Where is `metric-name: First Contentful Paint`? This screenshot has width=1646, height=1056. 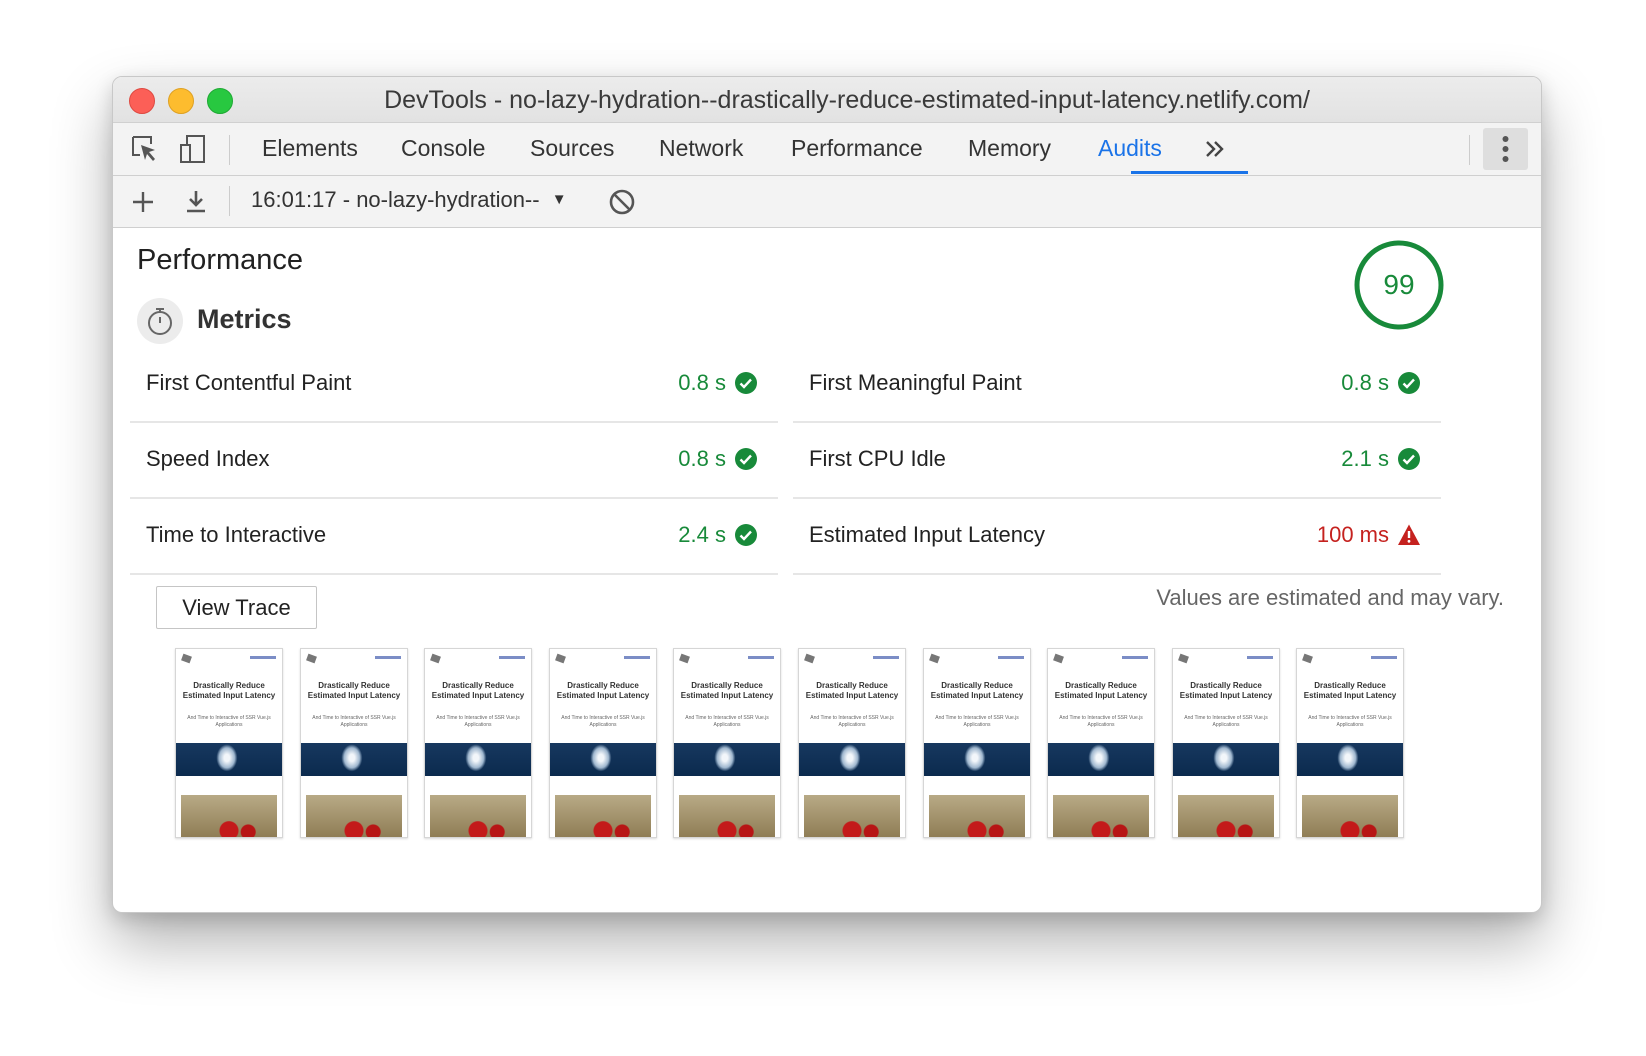
metric-name: First Contentful Paint is located at coordinates (249, 382).